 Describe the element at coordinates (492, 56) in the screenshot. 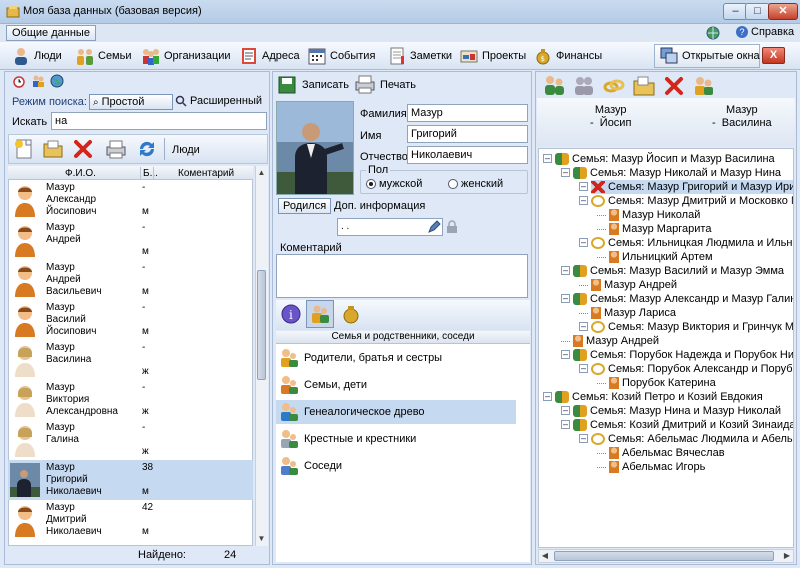

I see `toolbar-projects-button: Проекты` at that location.